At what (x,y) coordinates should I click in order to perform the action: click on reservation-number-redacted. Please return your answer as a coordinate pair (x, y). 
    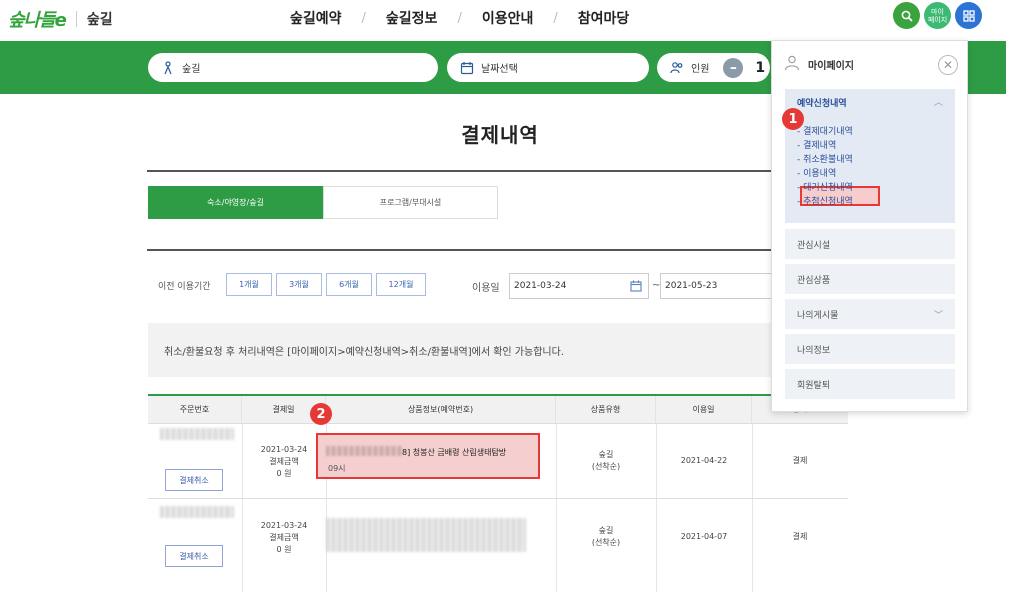
    Looking at the image, I should click on (364, 451).